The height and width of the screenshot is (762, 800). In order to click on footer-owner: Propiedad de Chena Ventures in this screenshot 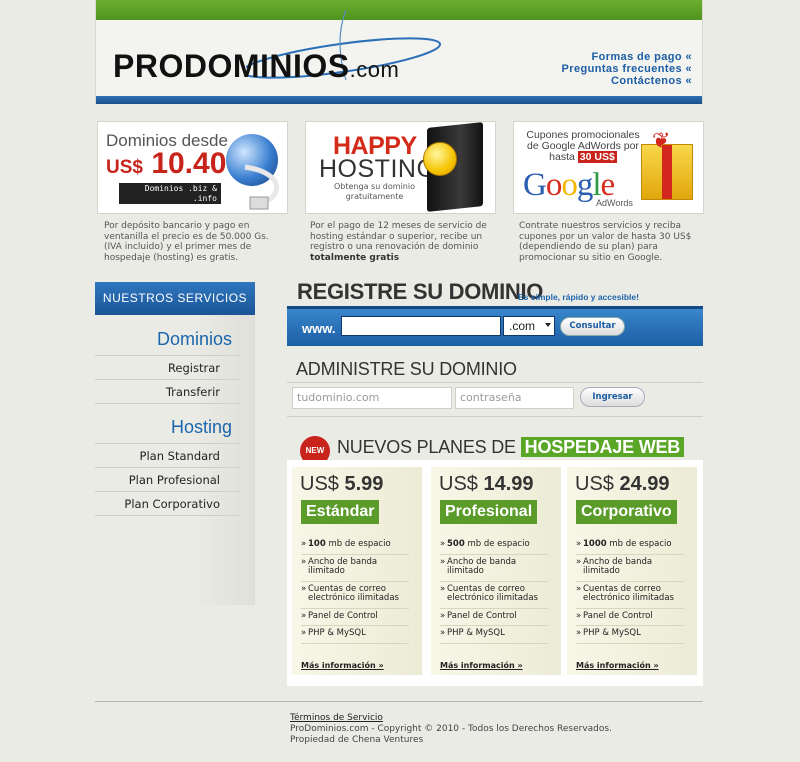, I will do `click(357, 740)`.